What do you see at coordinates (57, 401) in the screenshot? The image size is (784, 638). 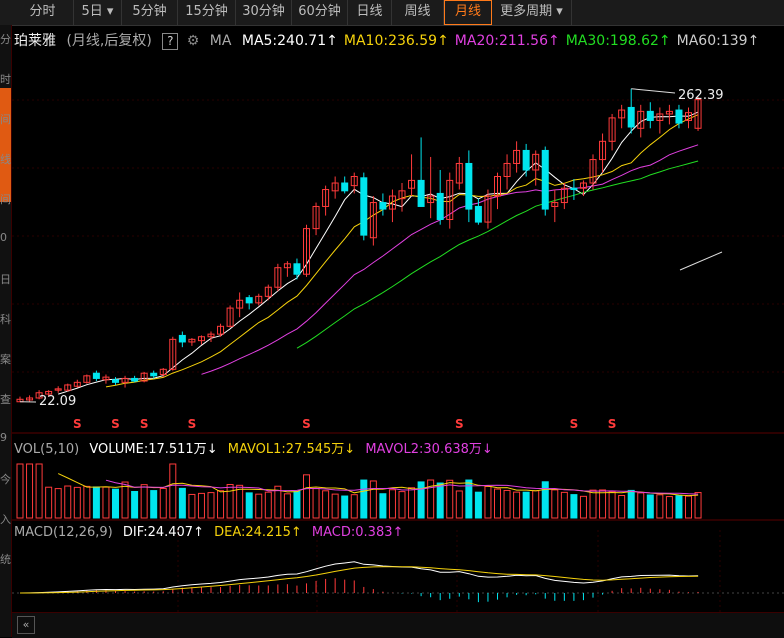 I see `low-price-label: 22.09` at bounding box center [57, 401].